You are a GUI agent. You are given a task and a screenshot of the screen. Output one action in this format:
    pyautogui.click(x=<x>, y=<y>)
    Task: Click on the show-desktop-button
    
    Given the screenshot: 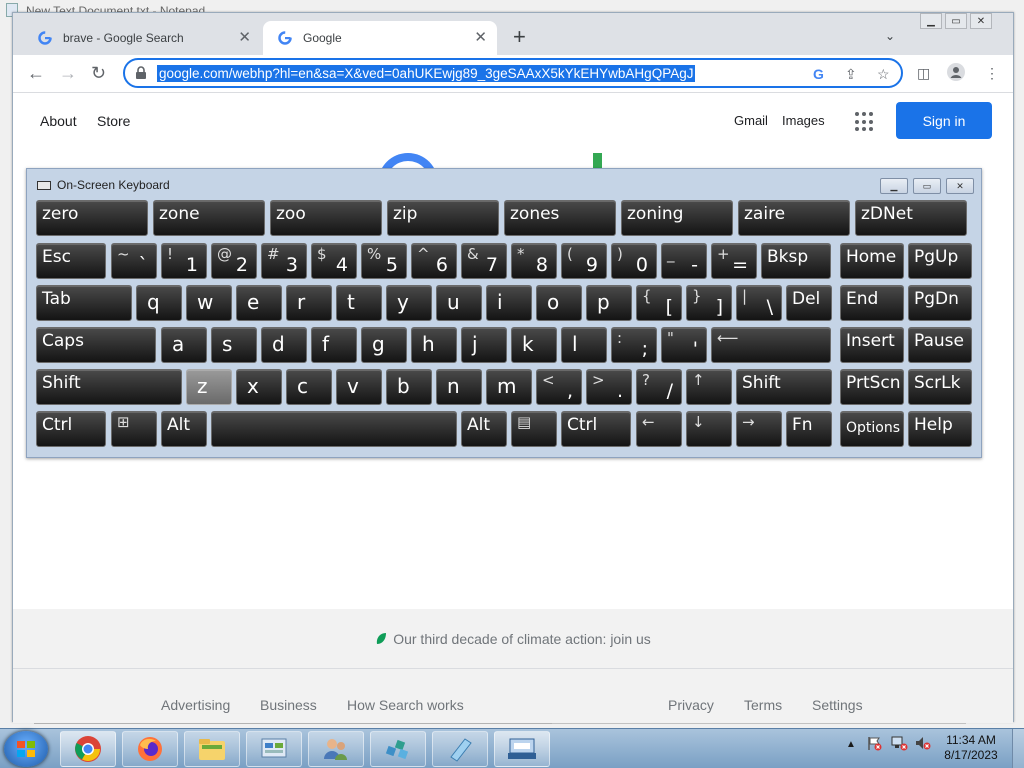 What is the action you would take?
    pyautogui.click(x=1018, y=748)
    